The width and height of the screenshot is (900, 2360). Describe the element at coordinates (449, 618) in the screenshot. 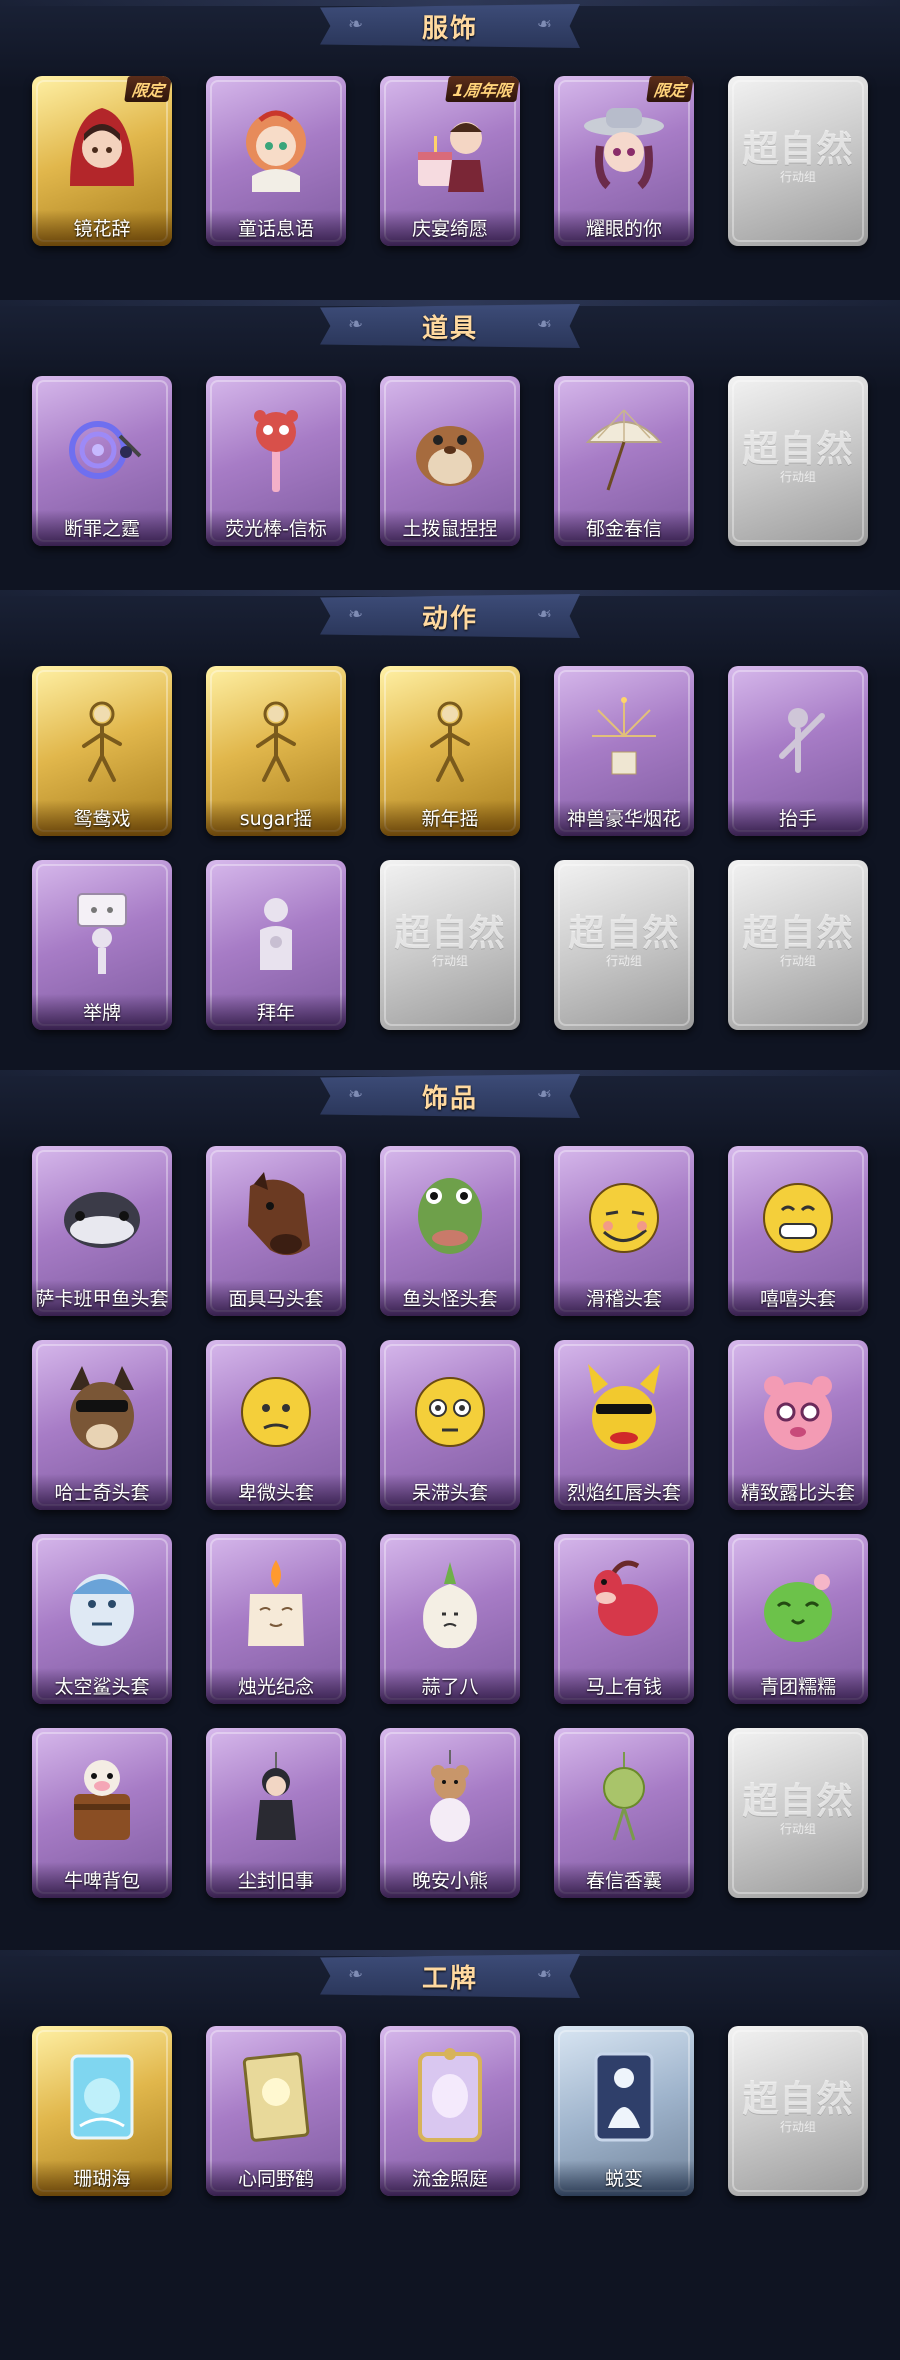

I see `section-title: 动作` at that location.